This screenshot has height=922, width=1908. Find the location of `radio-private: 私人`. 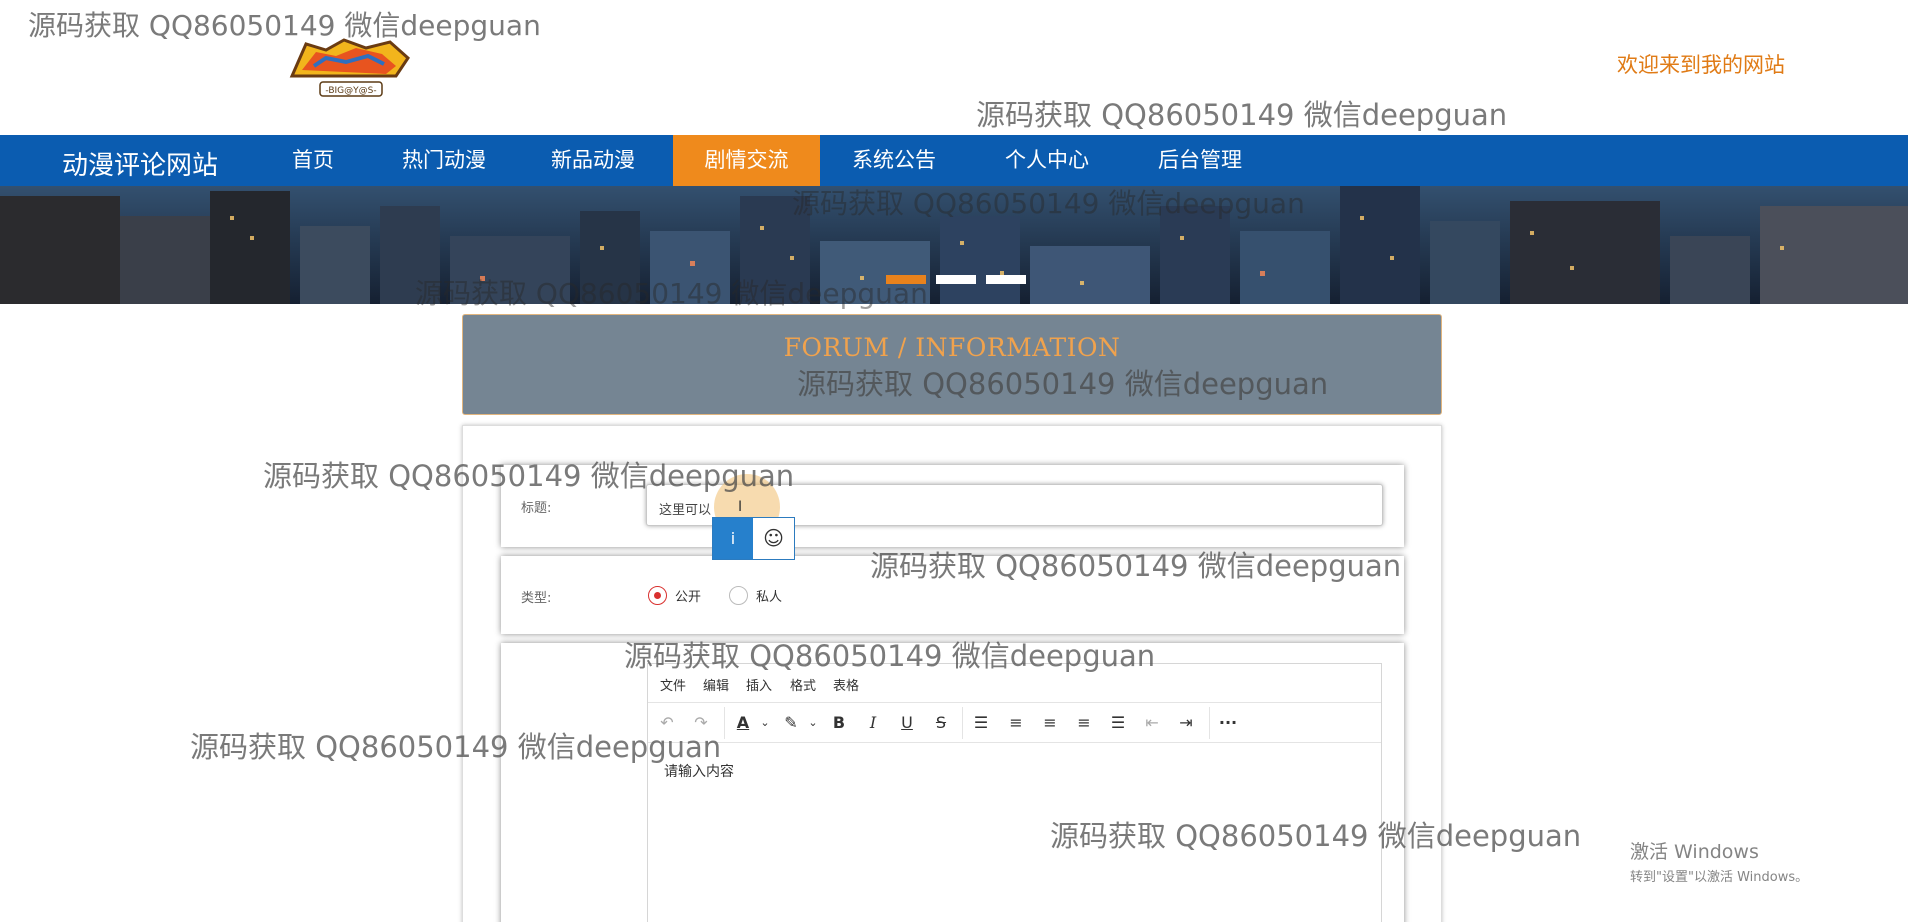

radio-private: 私人 is located at coordinates (755, 595).